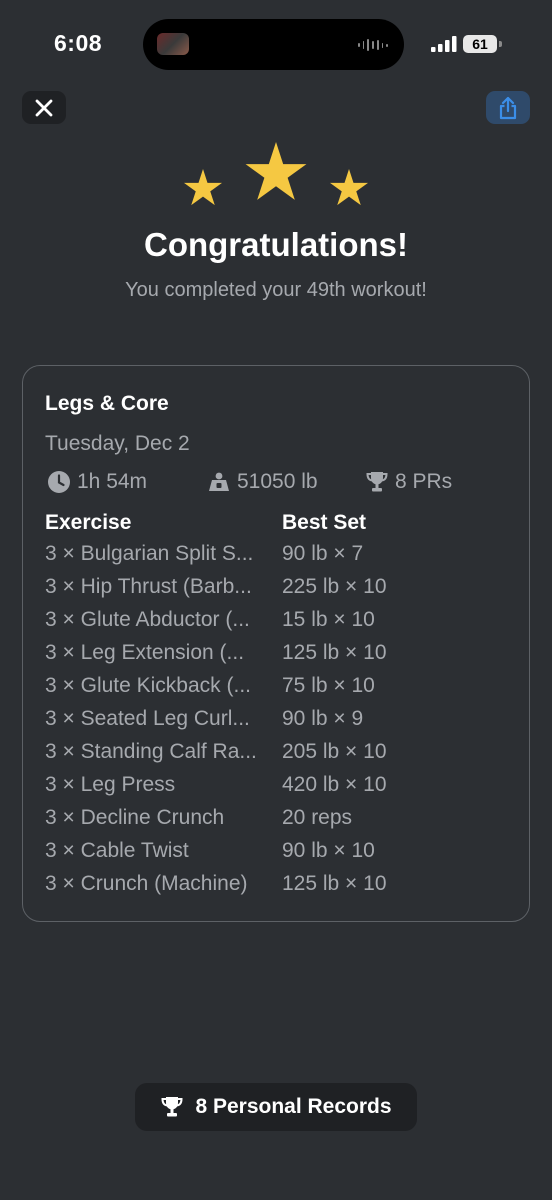 This screenshot has height=1200, width=552. What do you see at coordinates (293, 1106) in the screenshot?
I see `personal-records-label: 8 Personal Records` at bounding box center [293, 1106].